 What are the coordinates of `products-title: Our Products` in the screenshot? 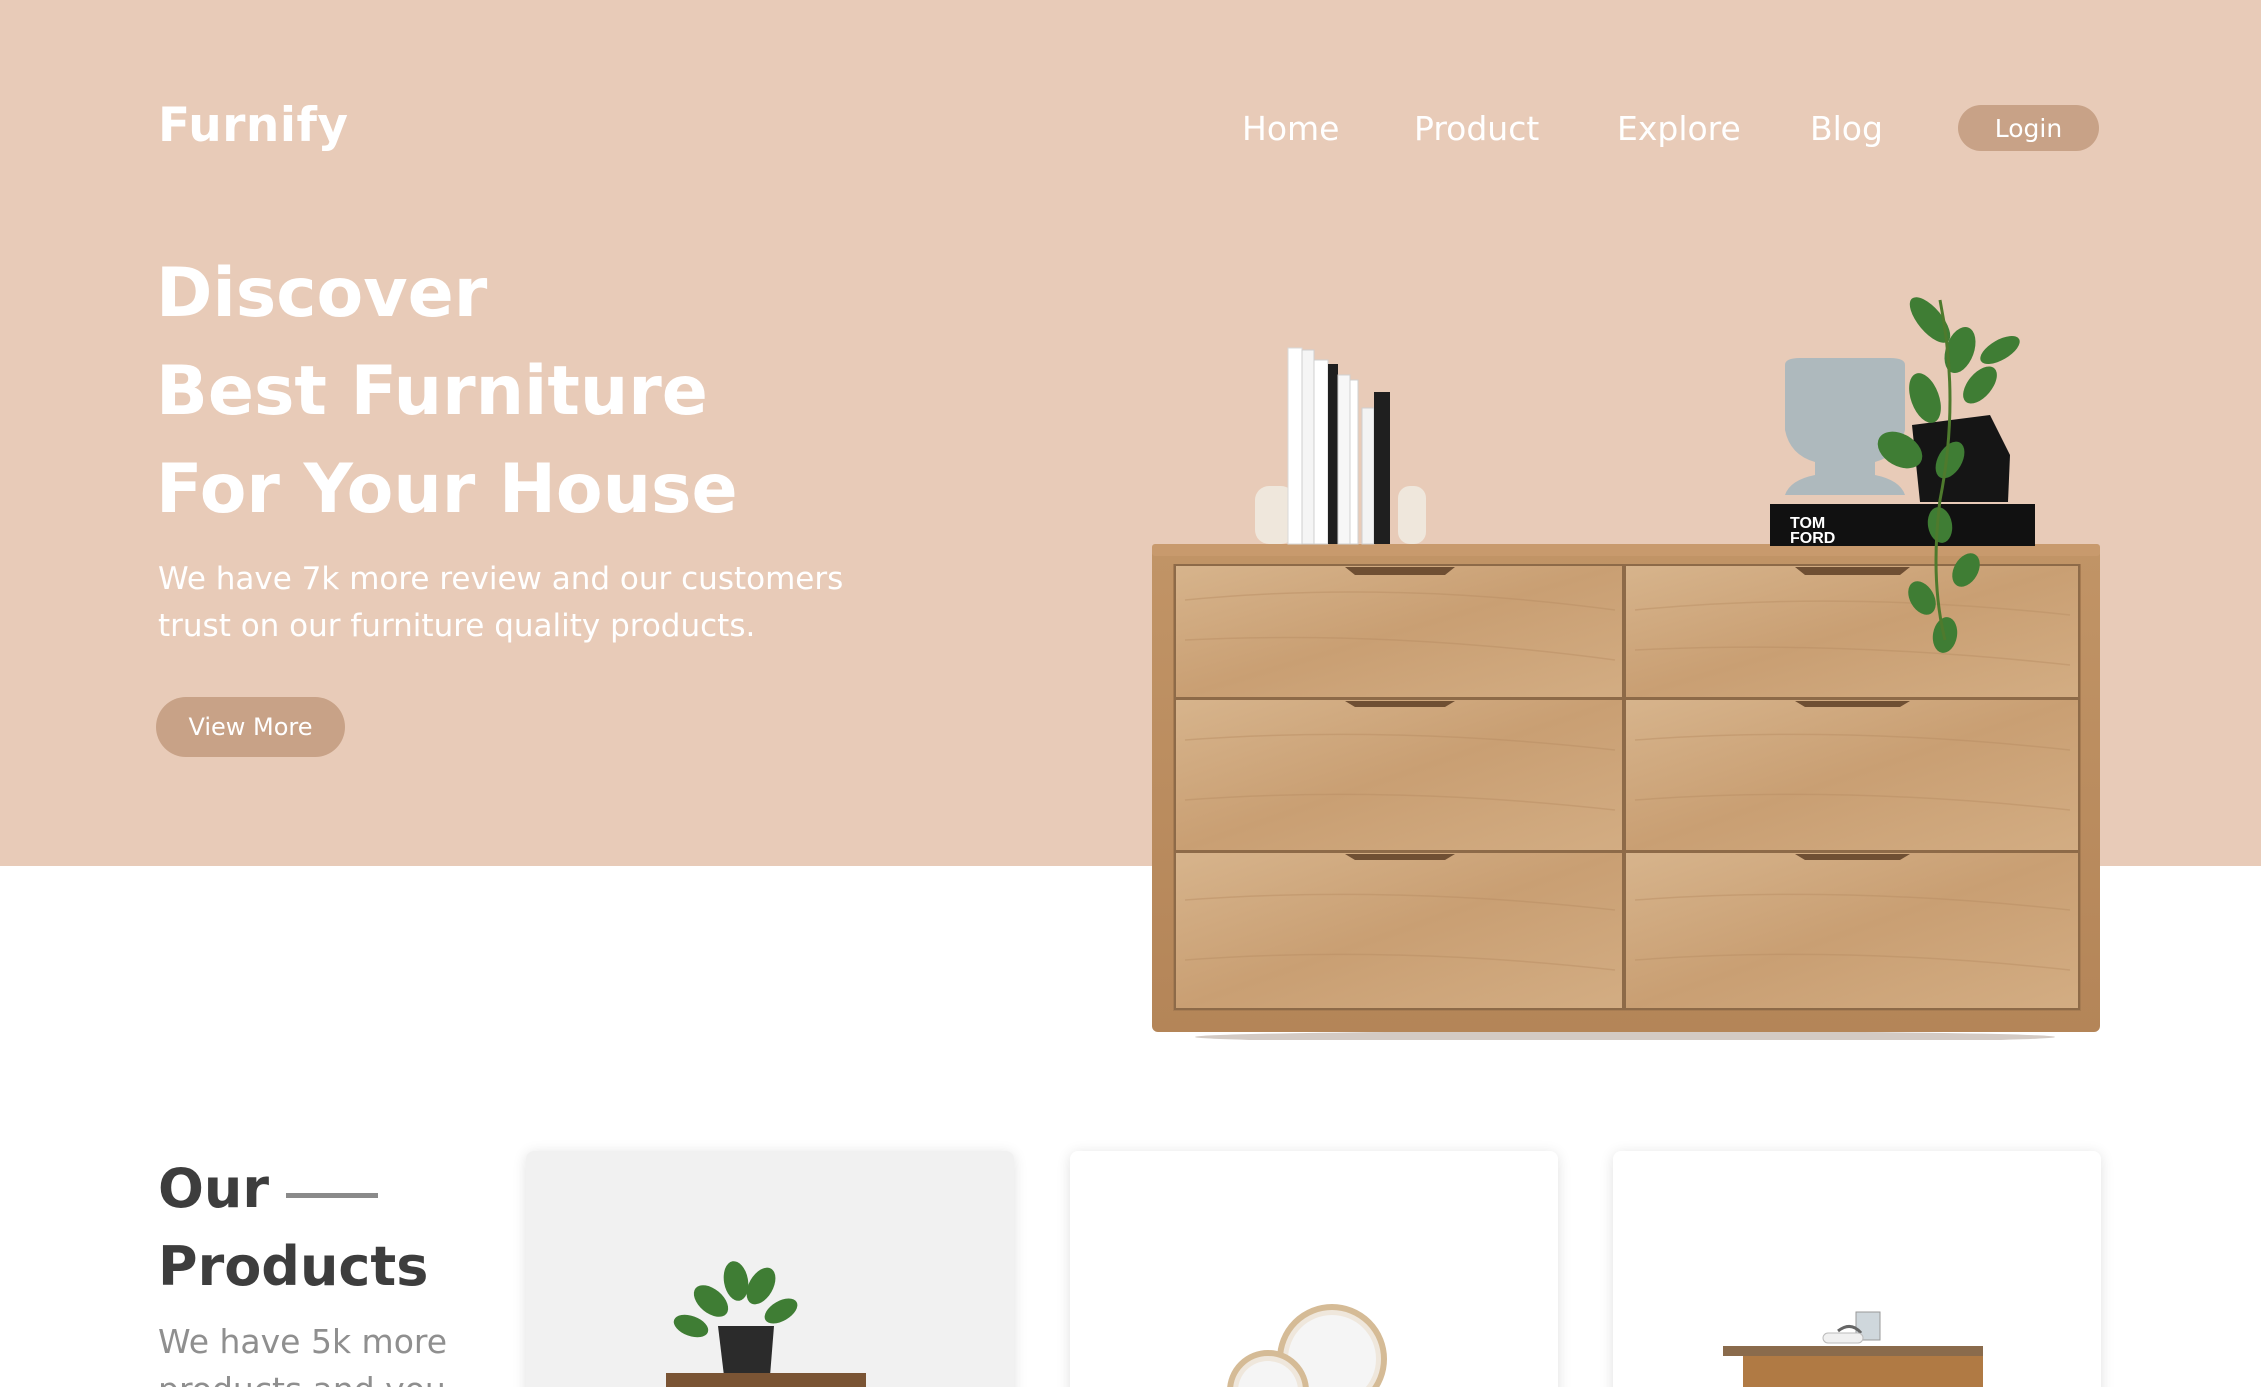 It's located at (293, 1228).